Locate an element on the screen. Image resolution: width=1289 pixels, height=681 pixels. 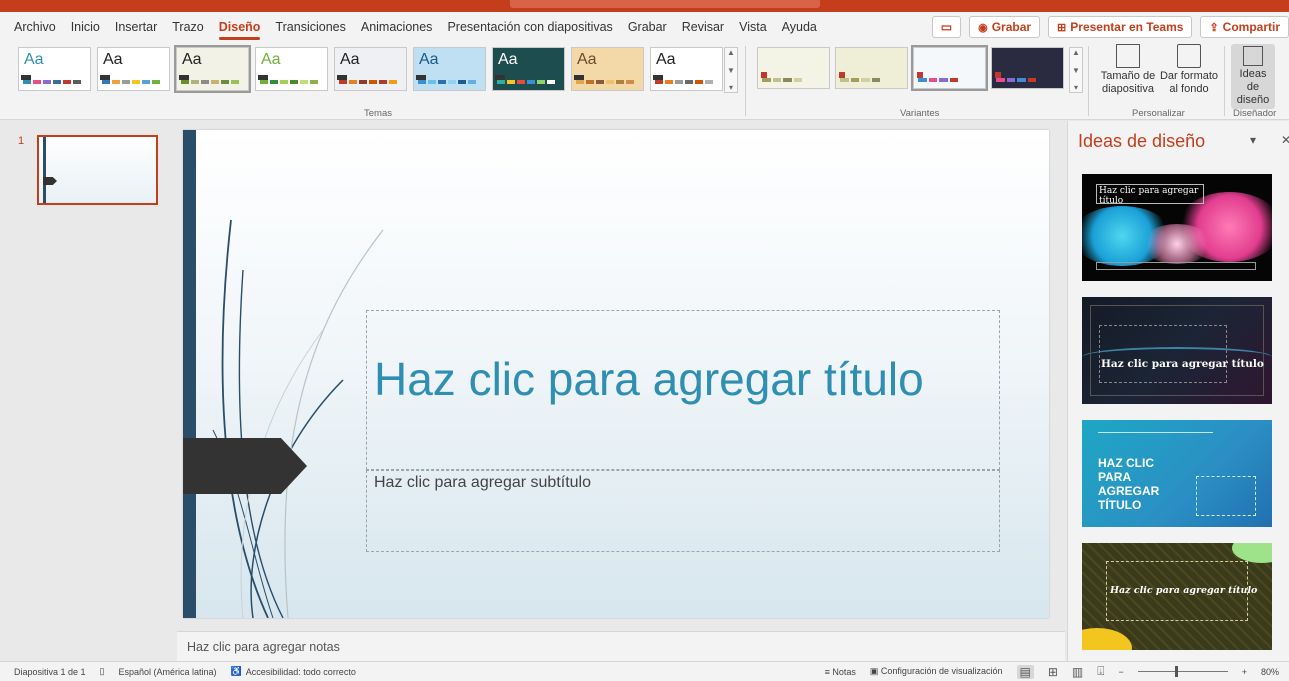
tab-presentacion: Presentación con diapositivas is located at coordinates (529, 27).